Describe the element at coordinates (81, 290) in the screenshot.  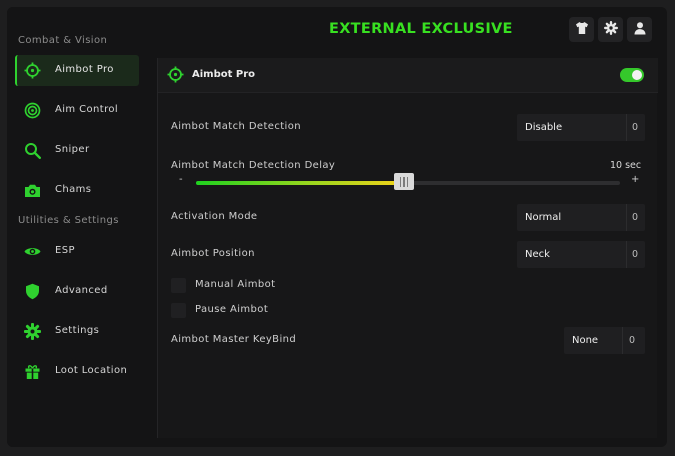
I see `sidebar-item-label: Advanced` at that location.